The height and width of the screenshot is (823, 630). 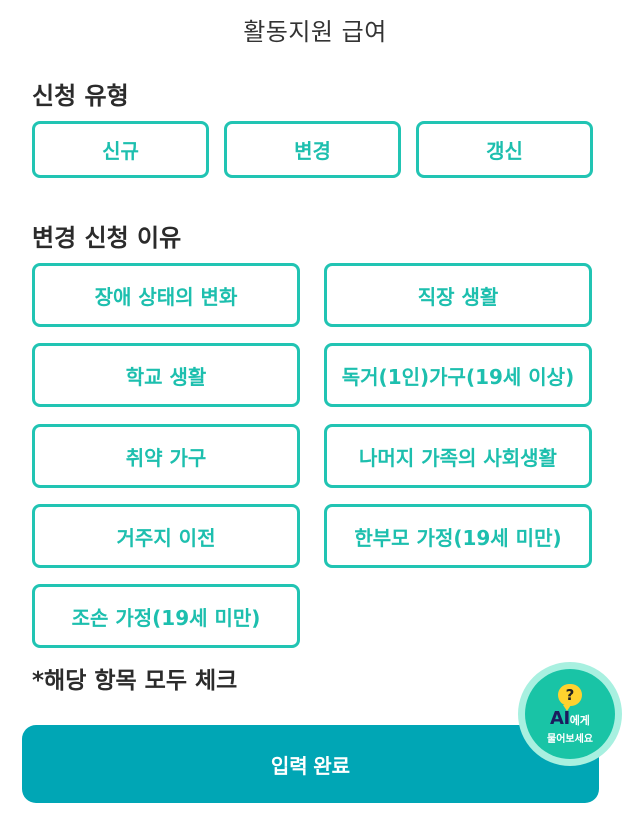 What do you see at coordinates (458, 295) in the screenshot?
I see `reason-option-work-life: 직장 생활` at bounding box center [458, 295].